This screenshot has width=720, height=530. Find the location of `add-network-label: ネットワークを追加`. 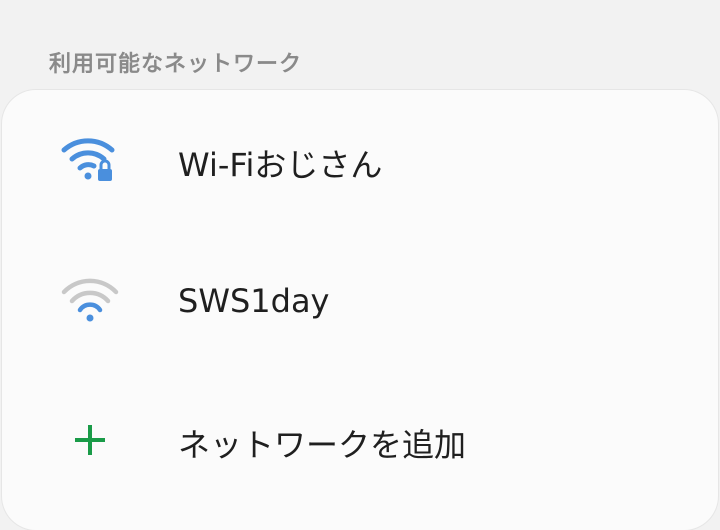

add-network-label: ネットワークを追加 is located at coordinates (322, 445).